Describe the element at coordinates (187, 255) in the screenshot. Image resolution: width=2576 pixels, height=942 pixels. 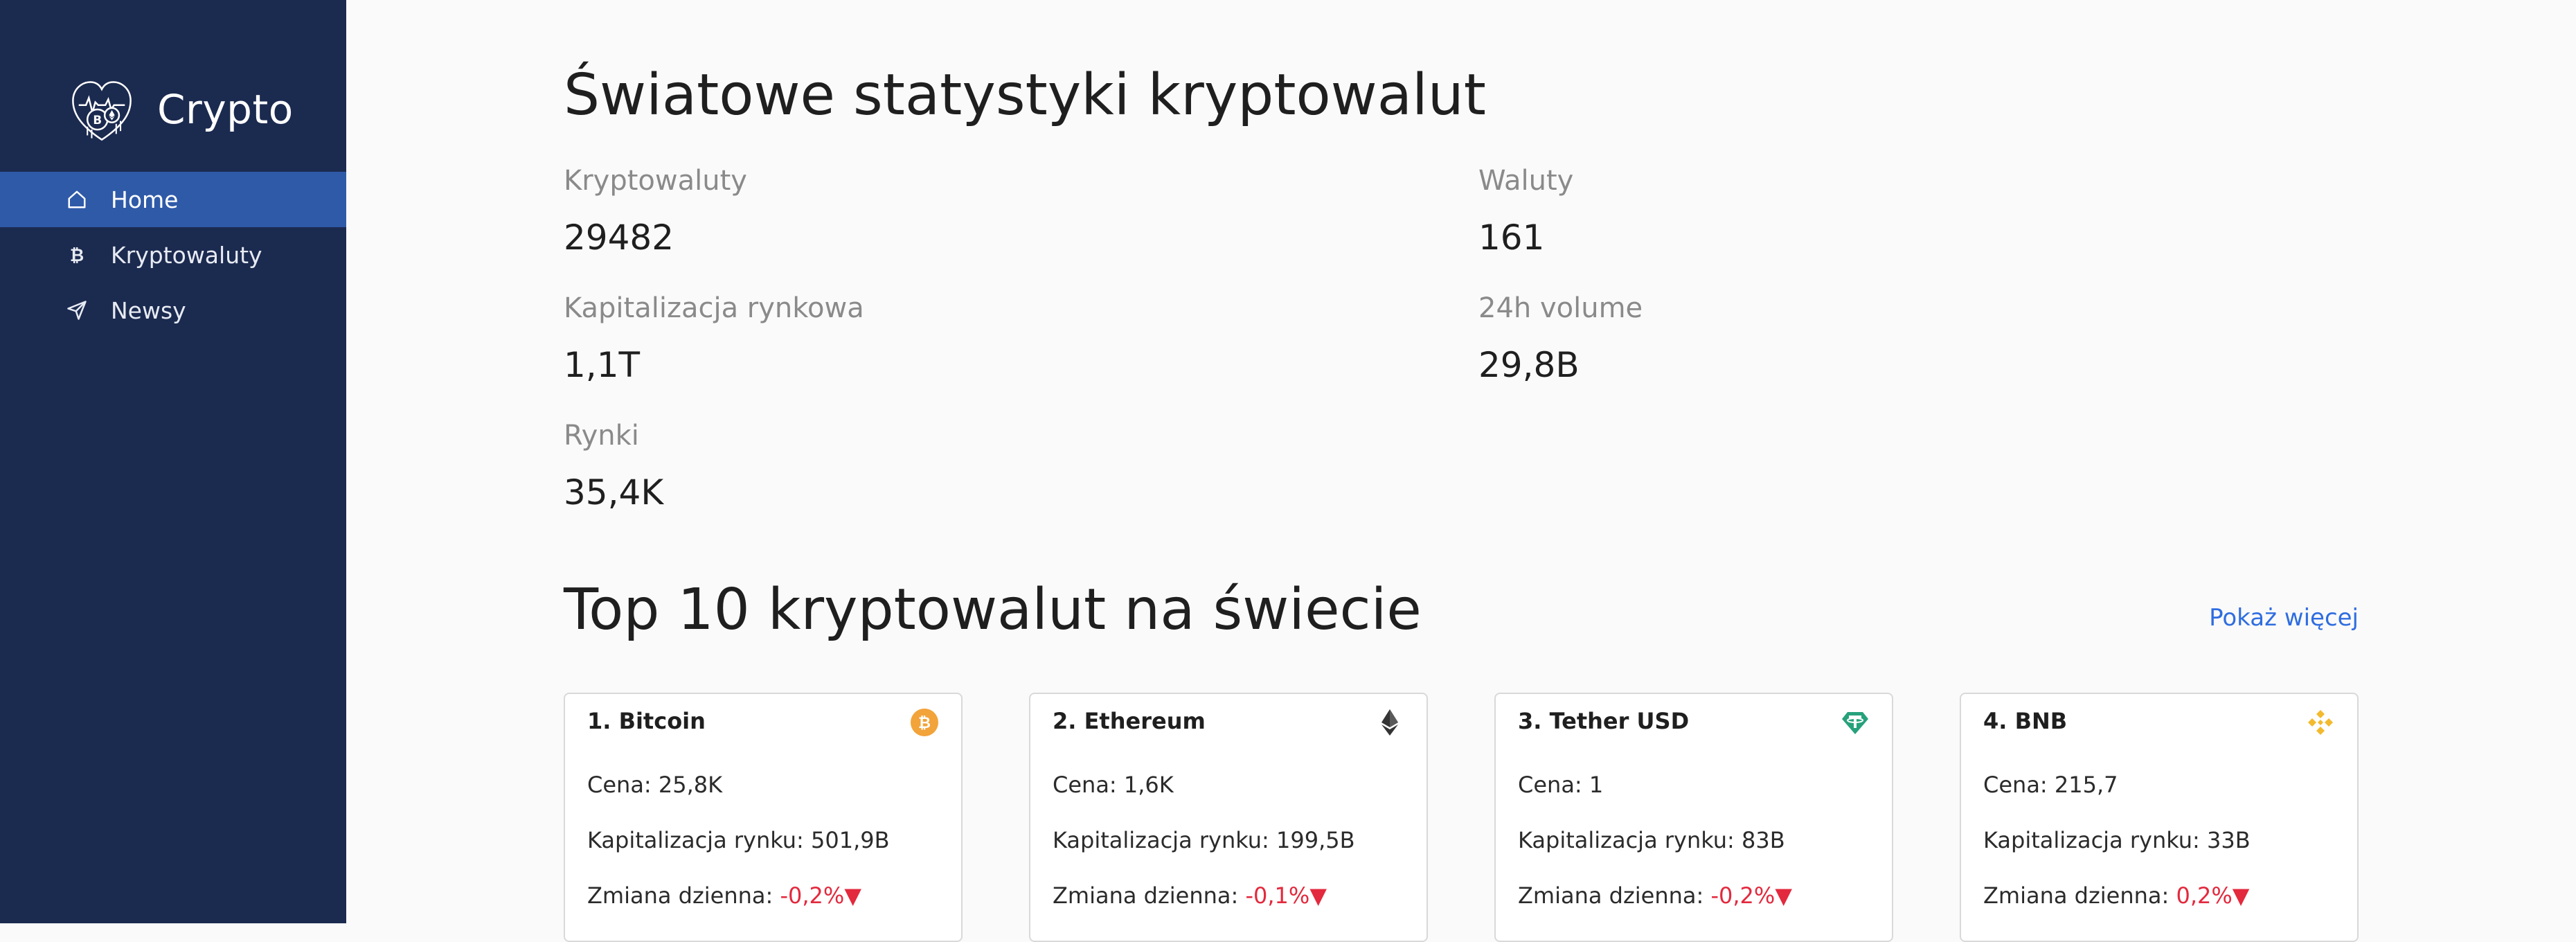
I see `sidebar-item-label: Kryptowaluty` at that location.